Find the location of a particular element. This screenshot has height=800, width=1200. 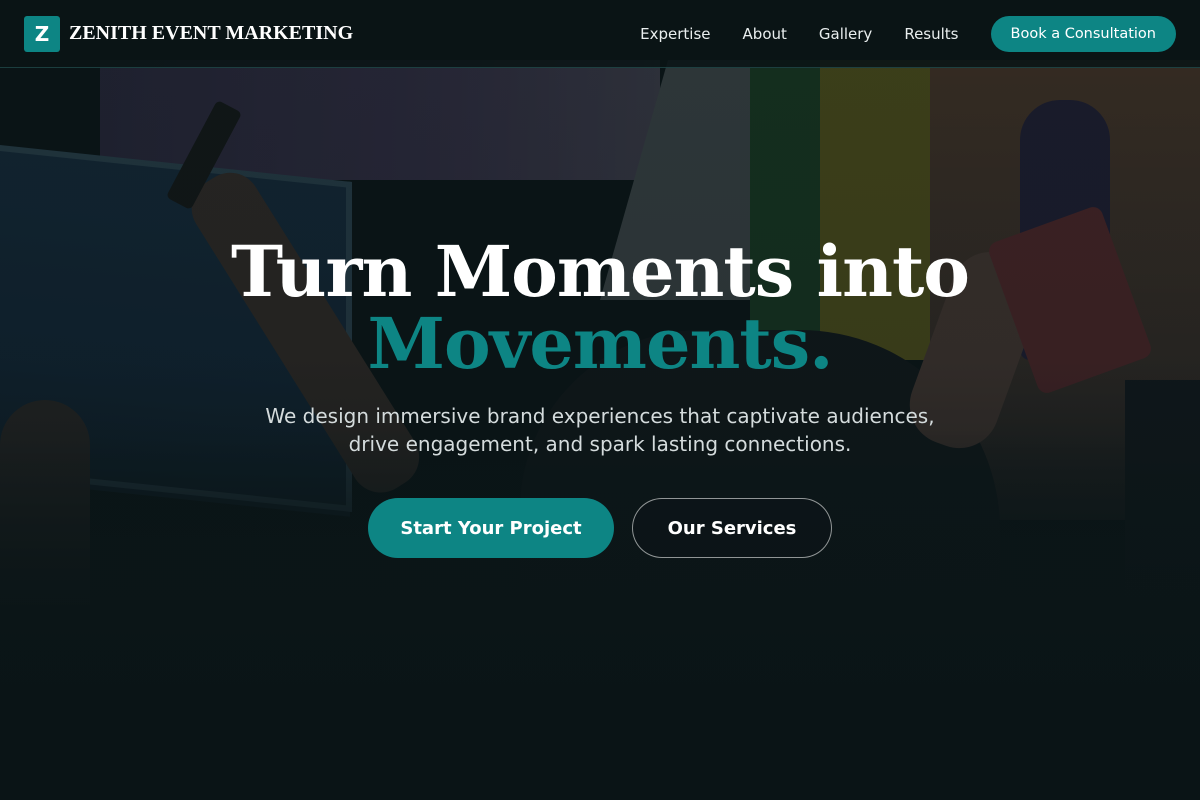

hero-cta-group: Start Your Project Our Services is located at coordinates (600, 528).